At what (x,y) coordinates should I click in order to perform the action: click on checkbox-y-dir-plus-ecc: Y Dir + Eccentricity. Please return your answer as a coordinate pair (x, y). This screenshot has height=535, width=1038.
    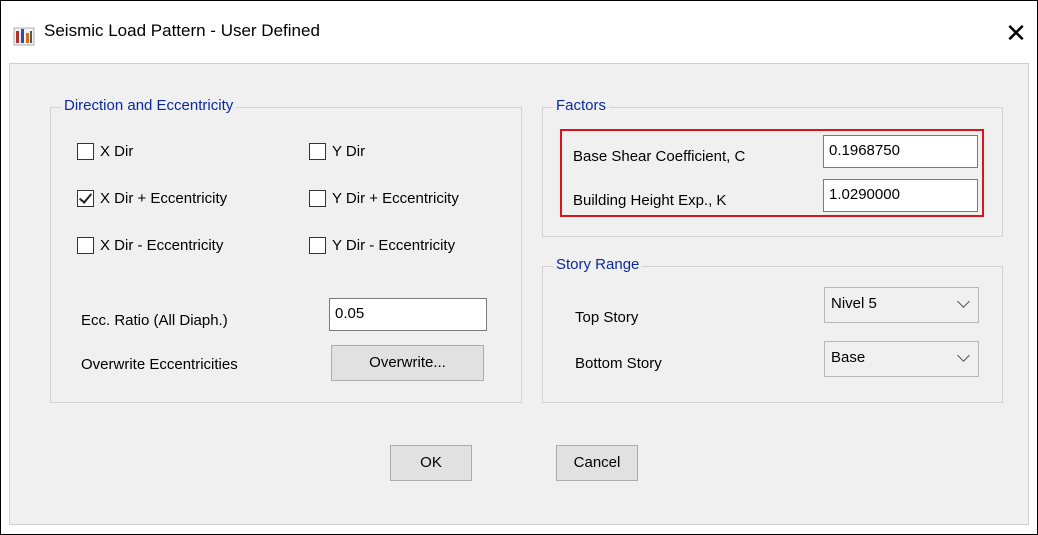
    Looking at the image, I should click on (384, 198).